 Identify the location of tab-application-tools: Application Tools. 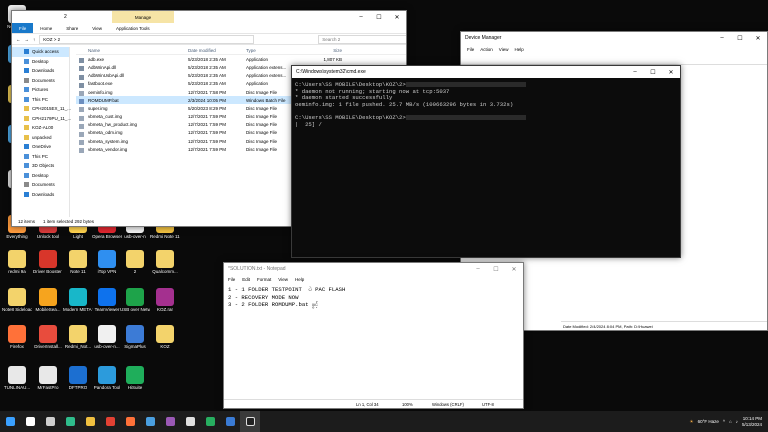
(133, 28).